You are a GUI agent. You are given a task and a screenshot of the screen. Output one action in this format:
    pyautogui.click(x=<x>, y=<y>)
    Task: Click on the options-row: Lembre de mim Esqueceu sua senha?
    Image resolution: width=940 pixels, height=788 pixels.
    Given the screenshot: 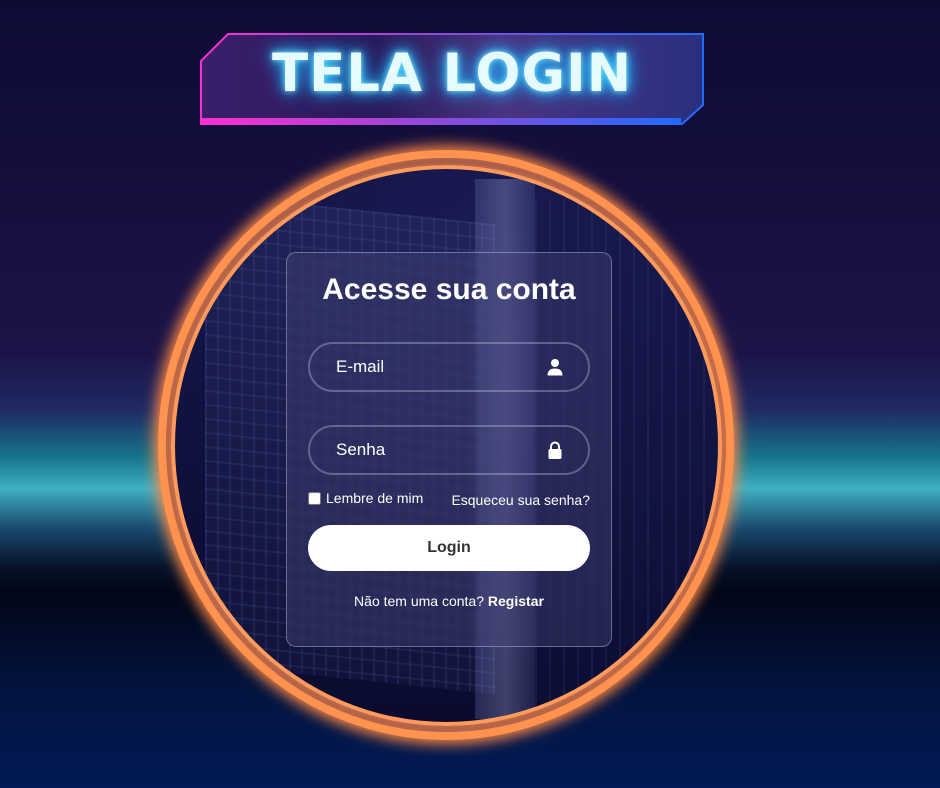 What is the action you would take?
    pyautogui.click(x=449, y=500)
    